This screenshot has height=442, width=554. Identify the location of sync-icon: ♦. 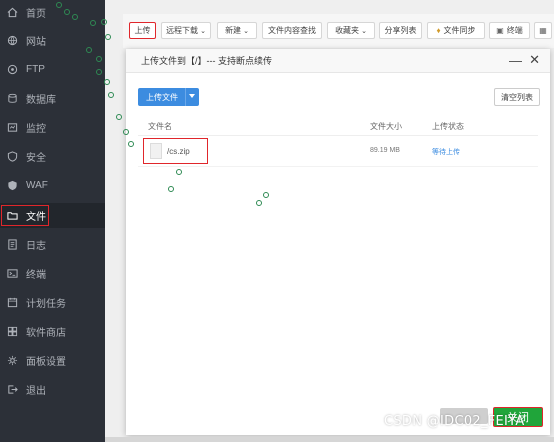
(438, 30).